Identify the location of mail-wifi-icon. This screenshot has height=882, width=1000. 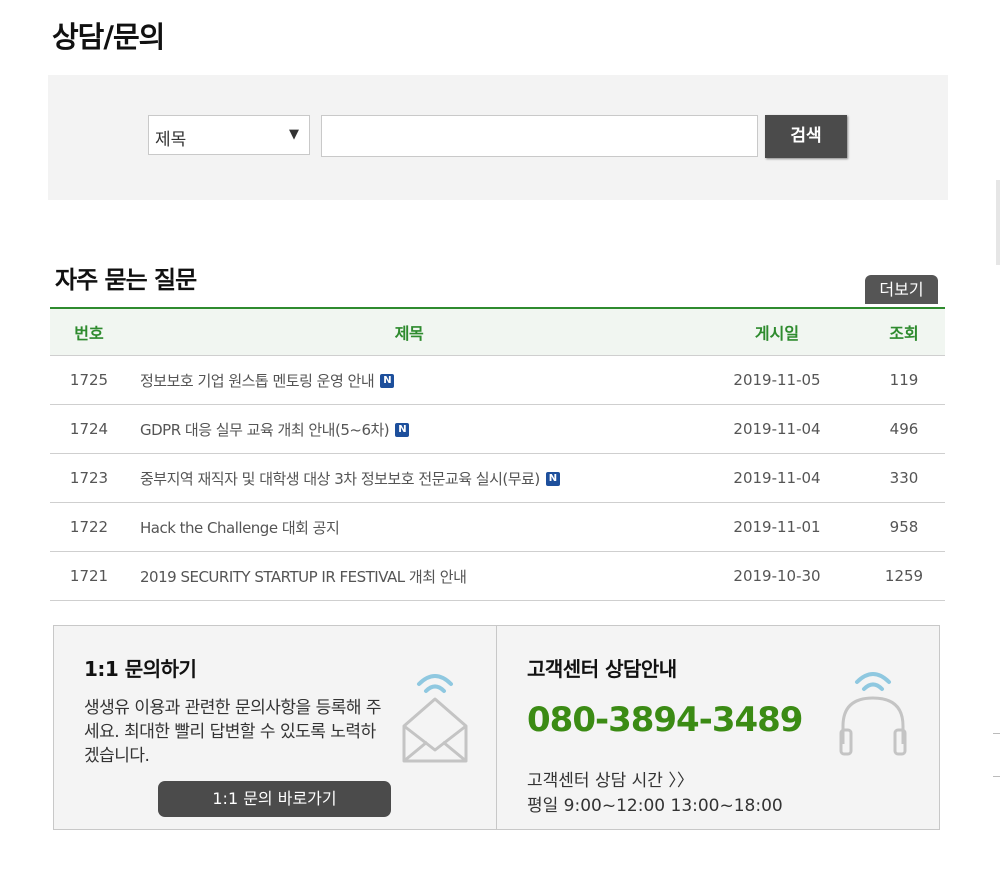
(435, 718).